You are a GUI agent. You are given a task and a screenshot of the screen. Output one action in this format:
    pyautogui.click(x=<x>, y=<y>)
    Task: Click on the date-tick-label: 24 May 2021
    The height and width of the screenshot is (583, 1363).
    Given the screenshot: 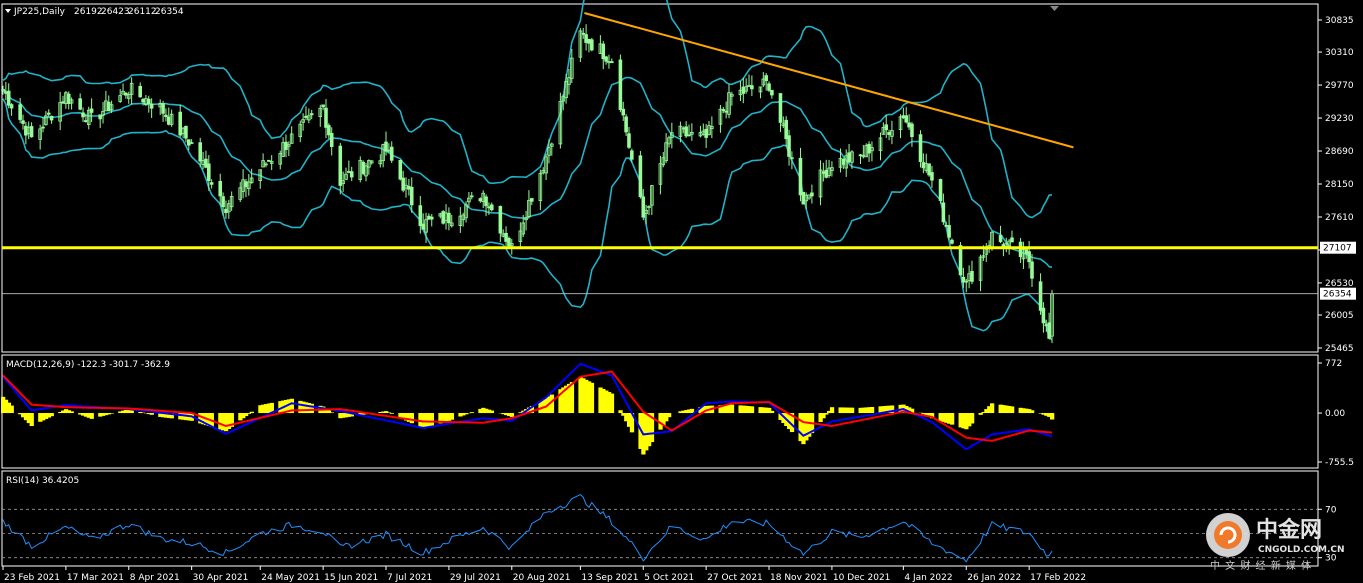 What is the action you would take?
    pyautogui.click(x=290, y=578)
    